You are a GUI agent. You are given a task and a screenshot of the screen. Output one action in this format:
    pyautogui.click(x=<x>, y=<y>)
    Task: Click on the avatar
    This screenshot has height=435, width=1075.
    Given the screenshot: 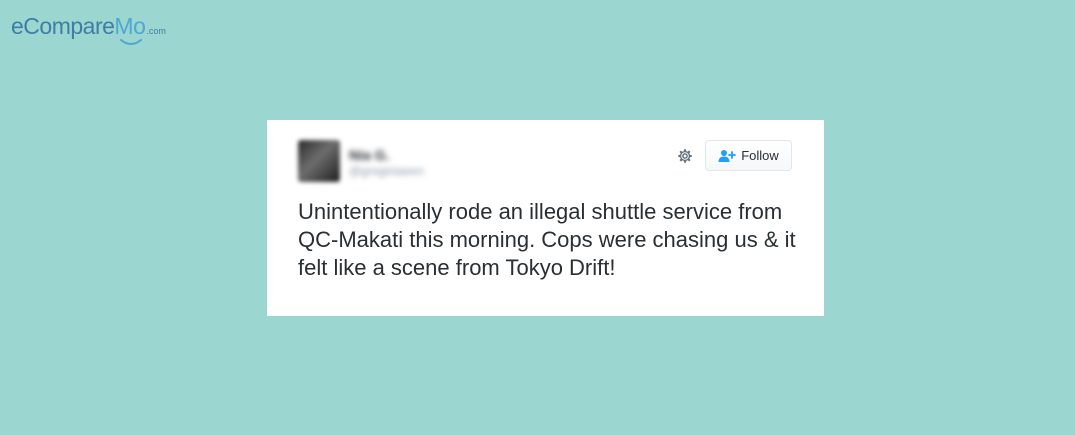 What is the action you would take?
    pyautogui.click(x=319, y=161)
    